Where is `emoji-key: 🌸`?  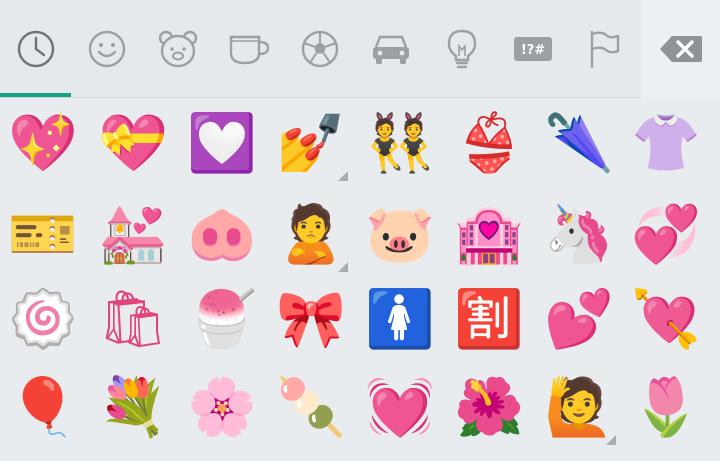 emoji-key: 🌸 is located at coordinates (222, 408).